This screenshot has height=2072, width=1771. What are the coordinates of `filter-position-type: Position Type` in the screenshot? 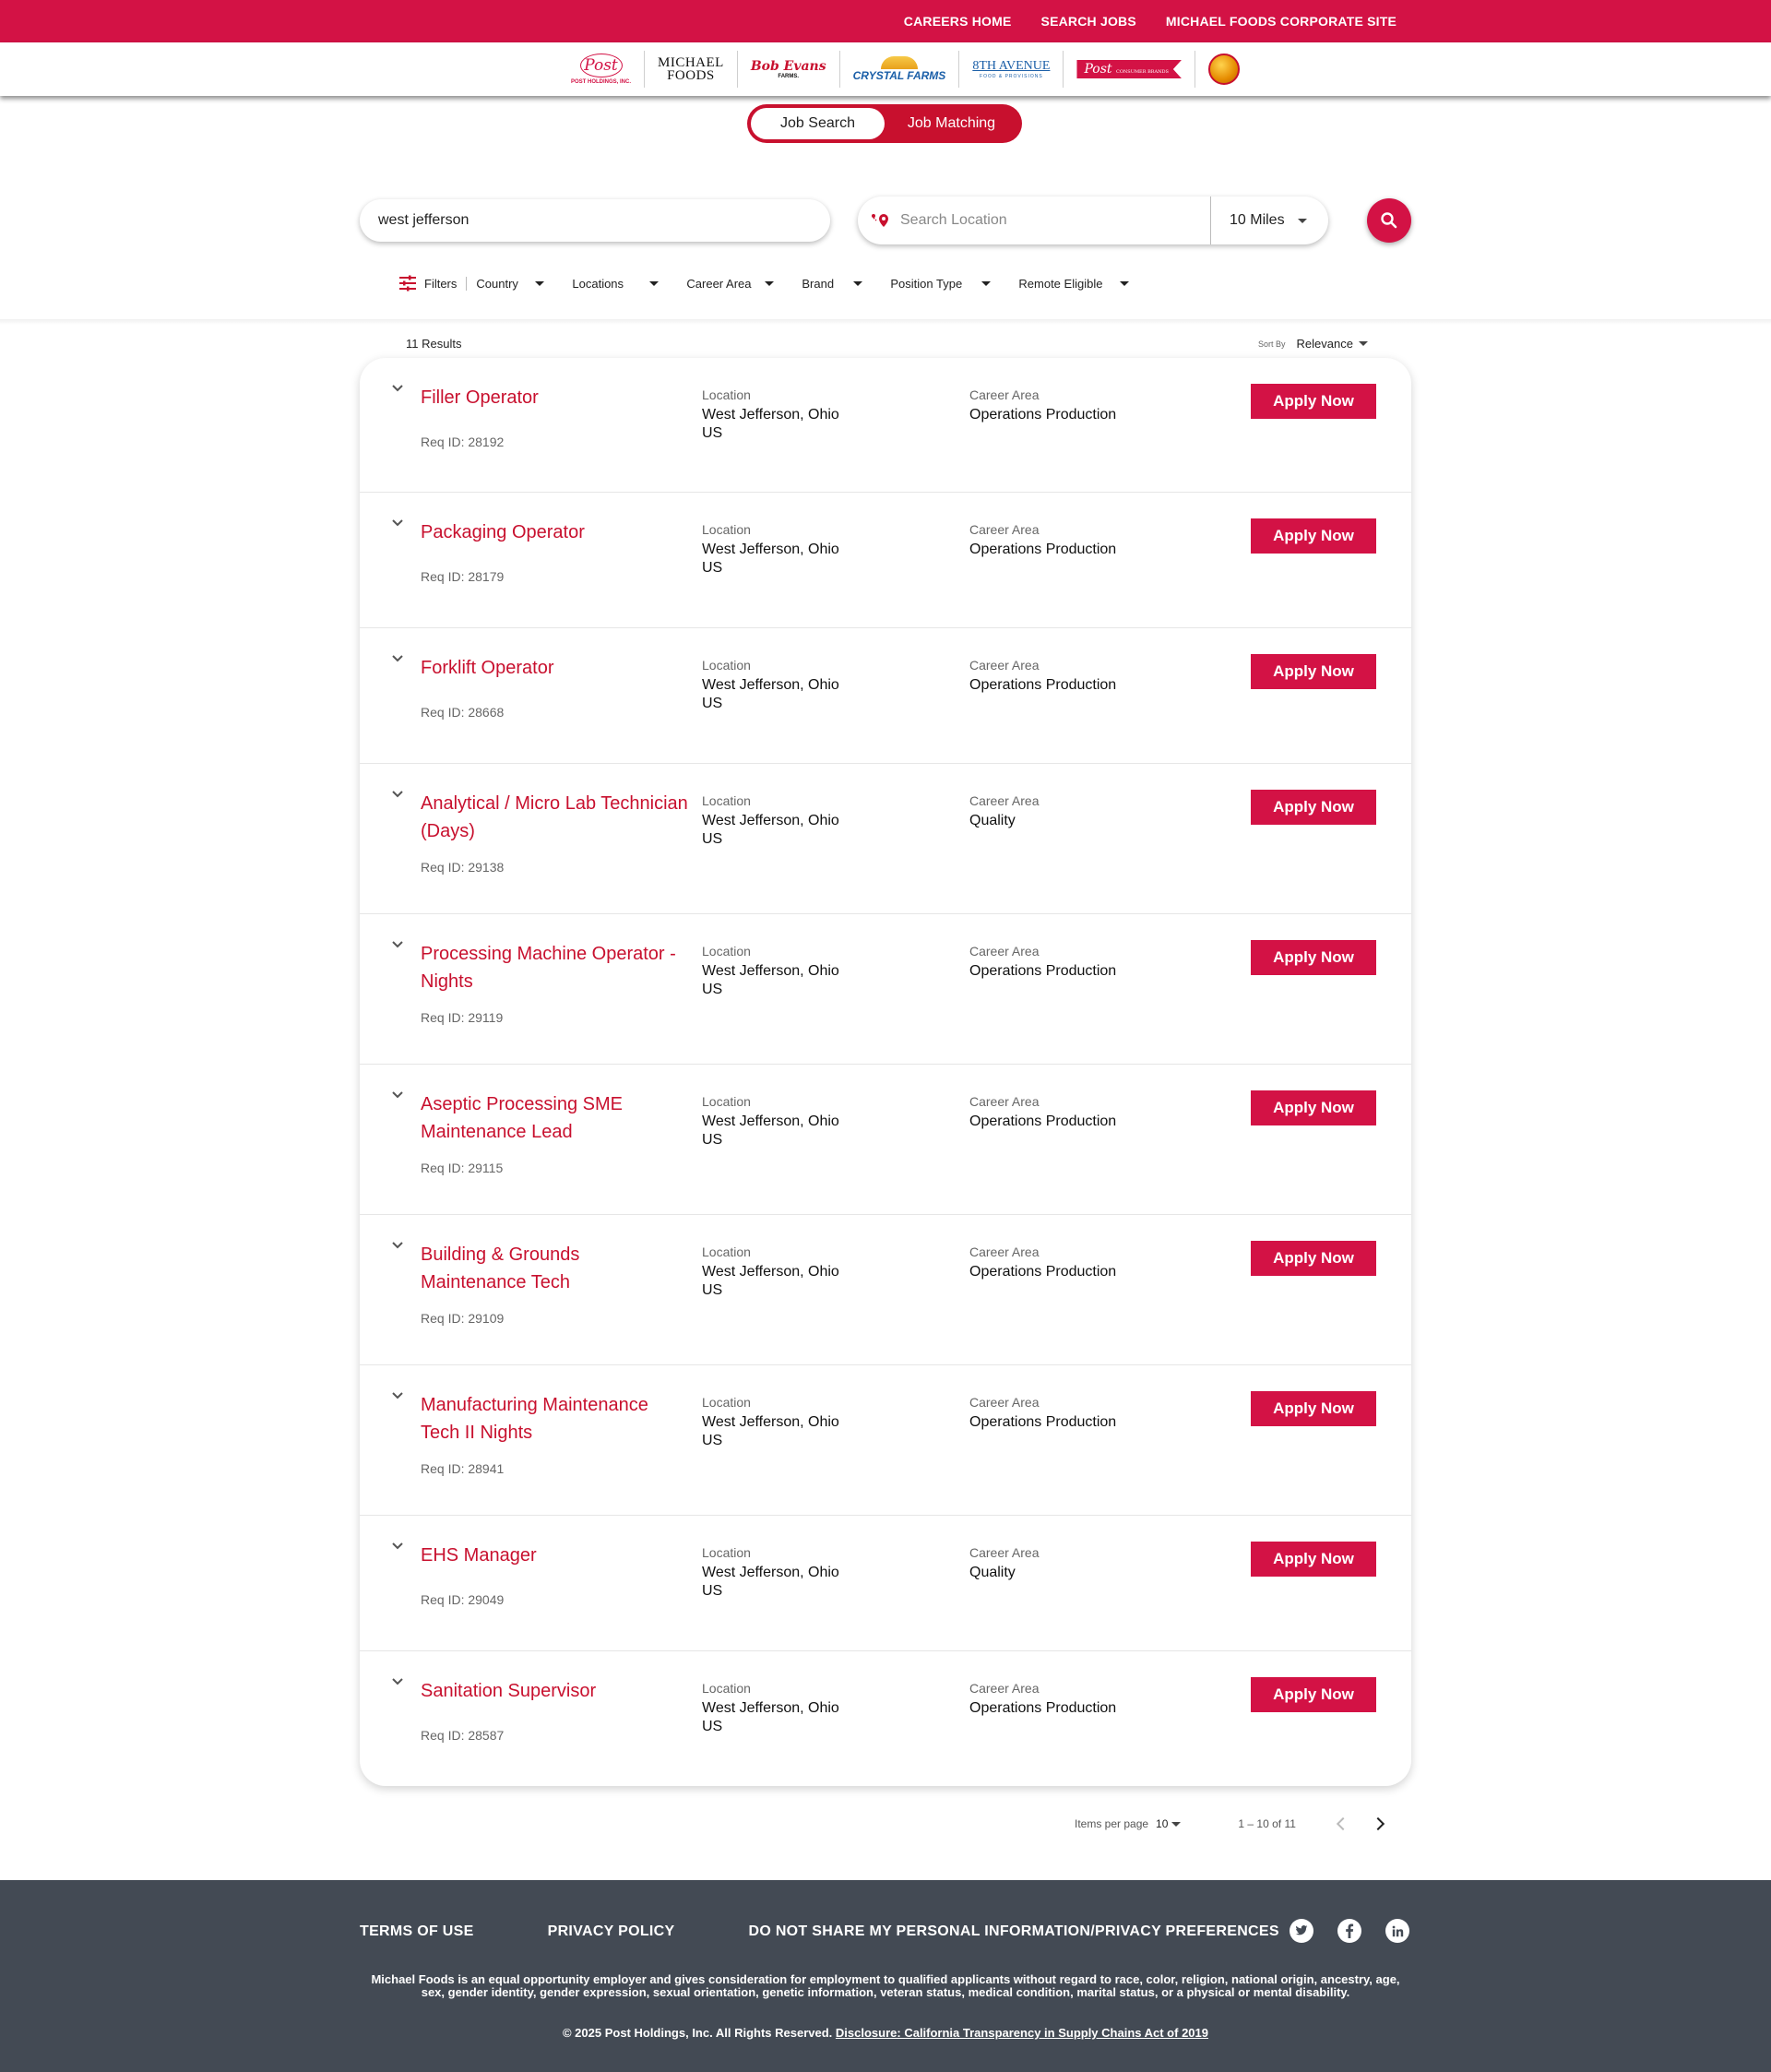 It's located at (941, 284).